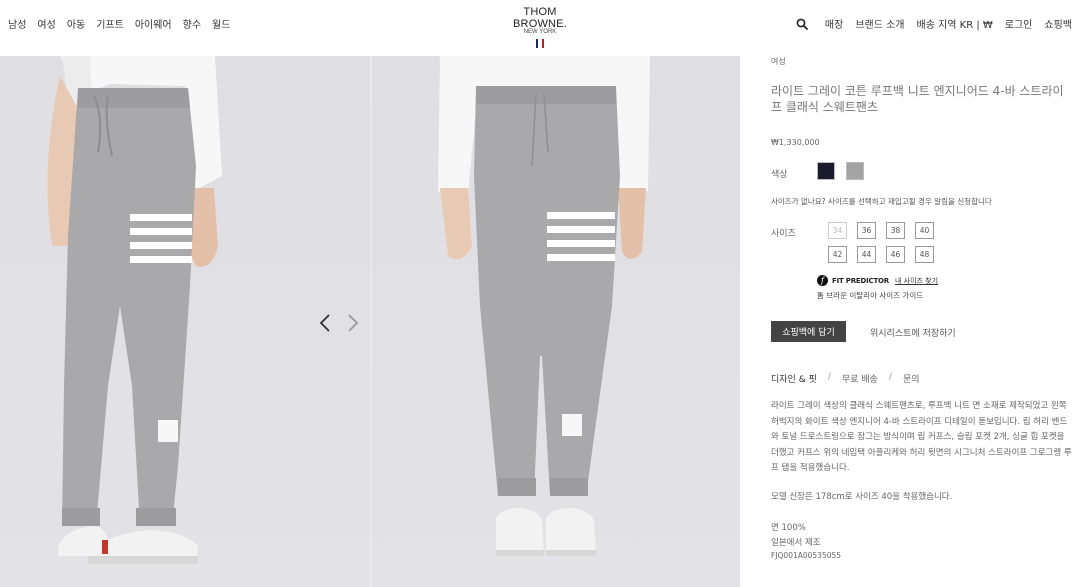 Image resolution: width=1080 pixels, height=587 pixels. What do you see at coordinates (881, 201) in the screenshot?
I see `size-notify-notice: 사이즈가 없나요? 사이즈를 선택하고 재입고될 경우 알림을 신청합니다` at bounding box center [881, 201].